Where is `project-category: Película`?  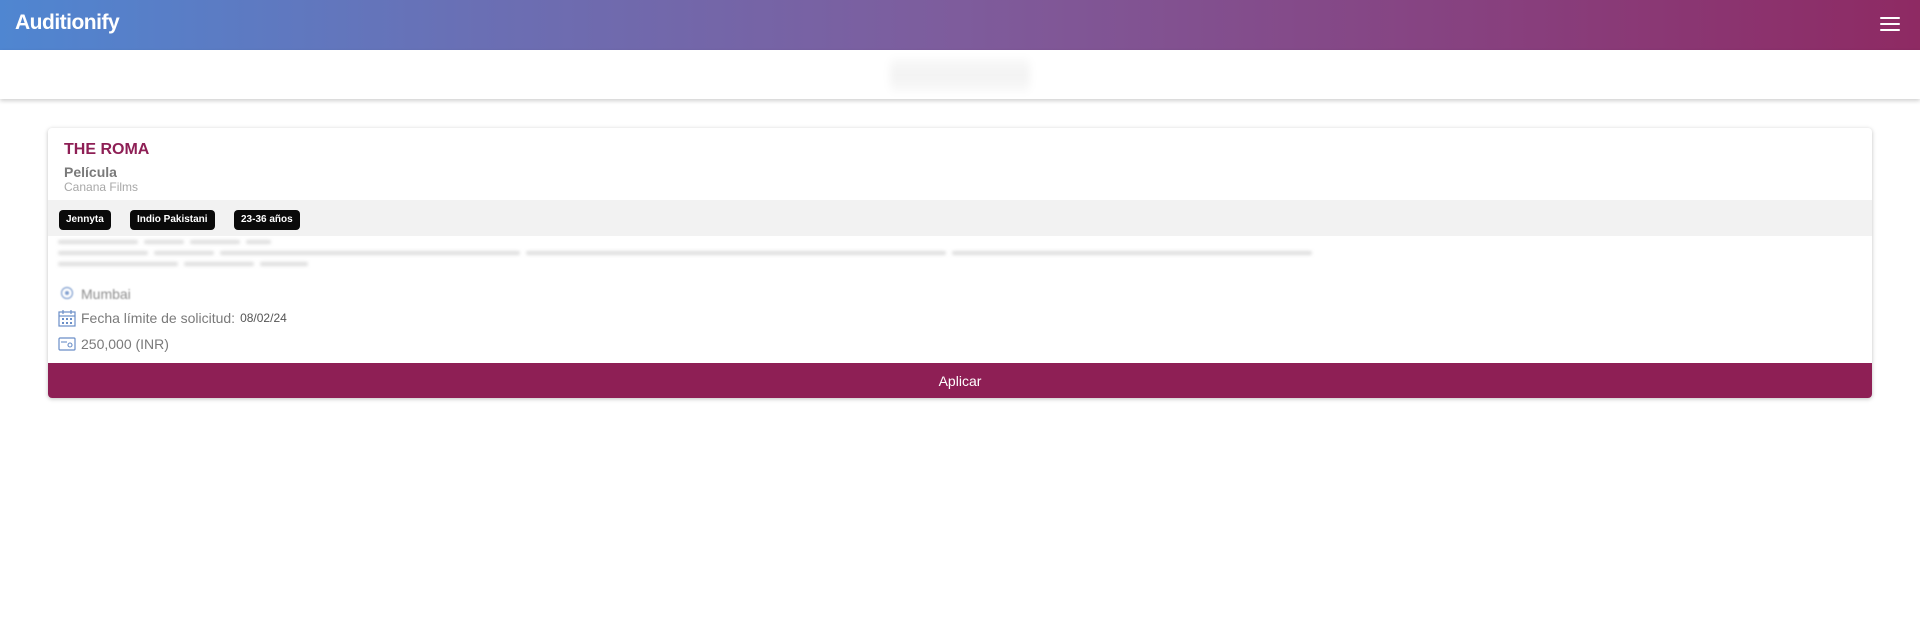 project-category: Película is located at coordinates (90, 172).